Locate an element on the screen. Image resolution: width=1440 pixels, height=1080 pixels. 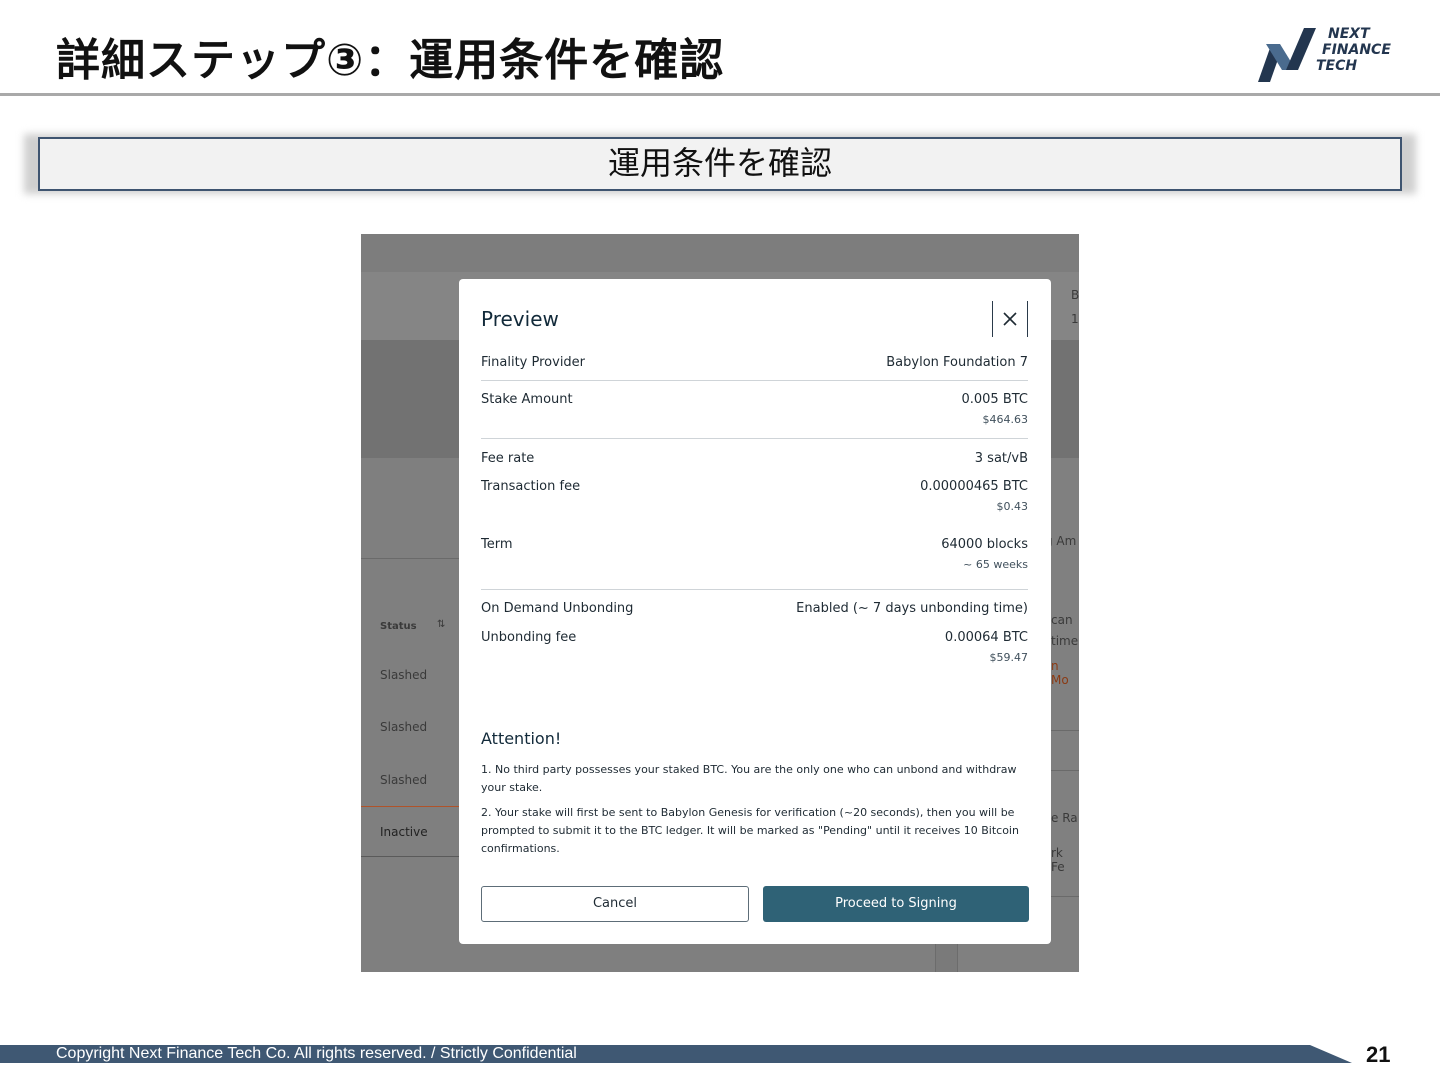
modal-title: Preview is located at coordinates (520, 319).